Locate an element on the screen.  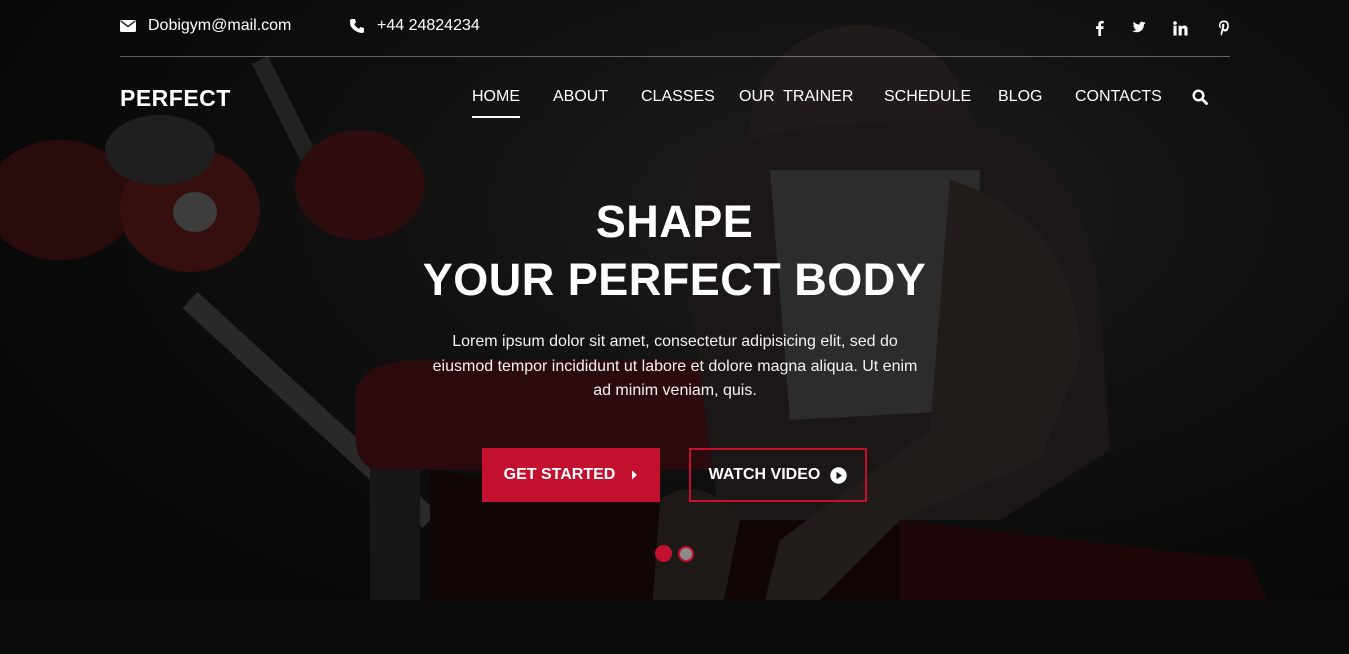
hero-title-line-1: SHAPE is located at coordinates (674, 221).